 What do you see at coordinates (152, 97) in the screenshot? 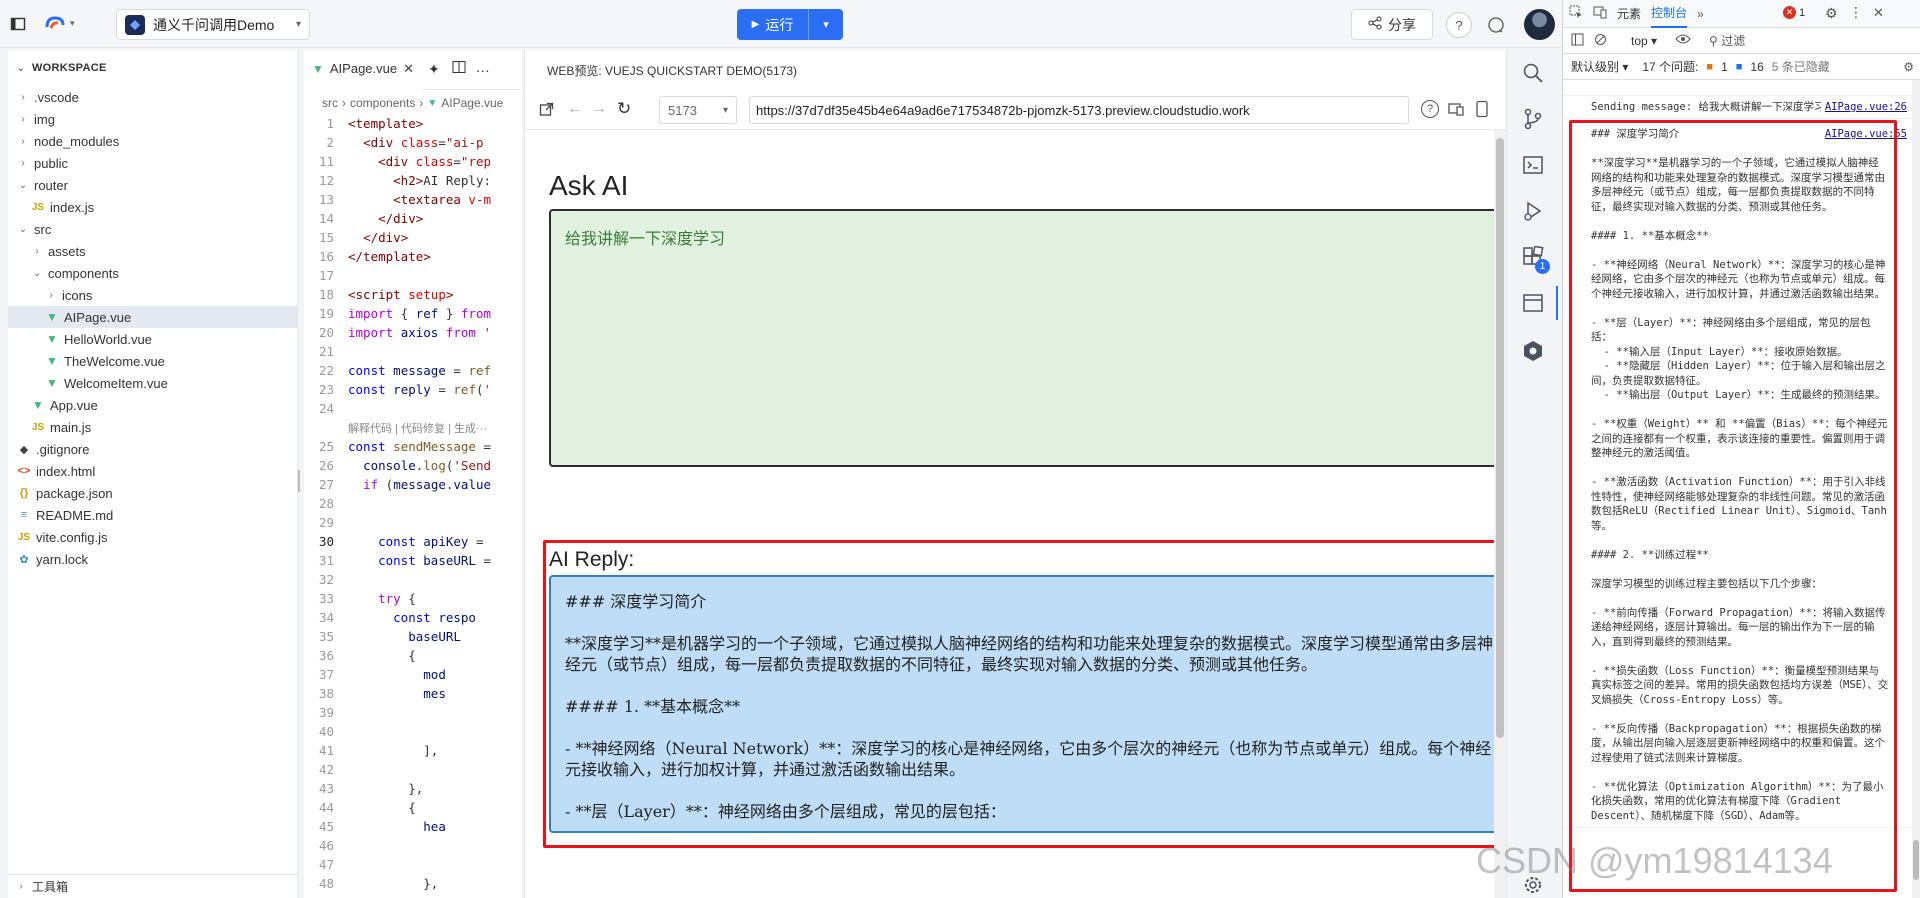
I see `tree-folder: › .vscode` at bounding box center [152, 97].